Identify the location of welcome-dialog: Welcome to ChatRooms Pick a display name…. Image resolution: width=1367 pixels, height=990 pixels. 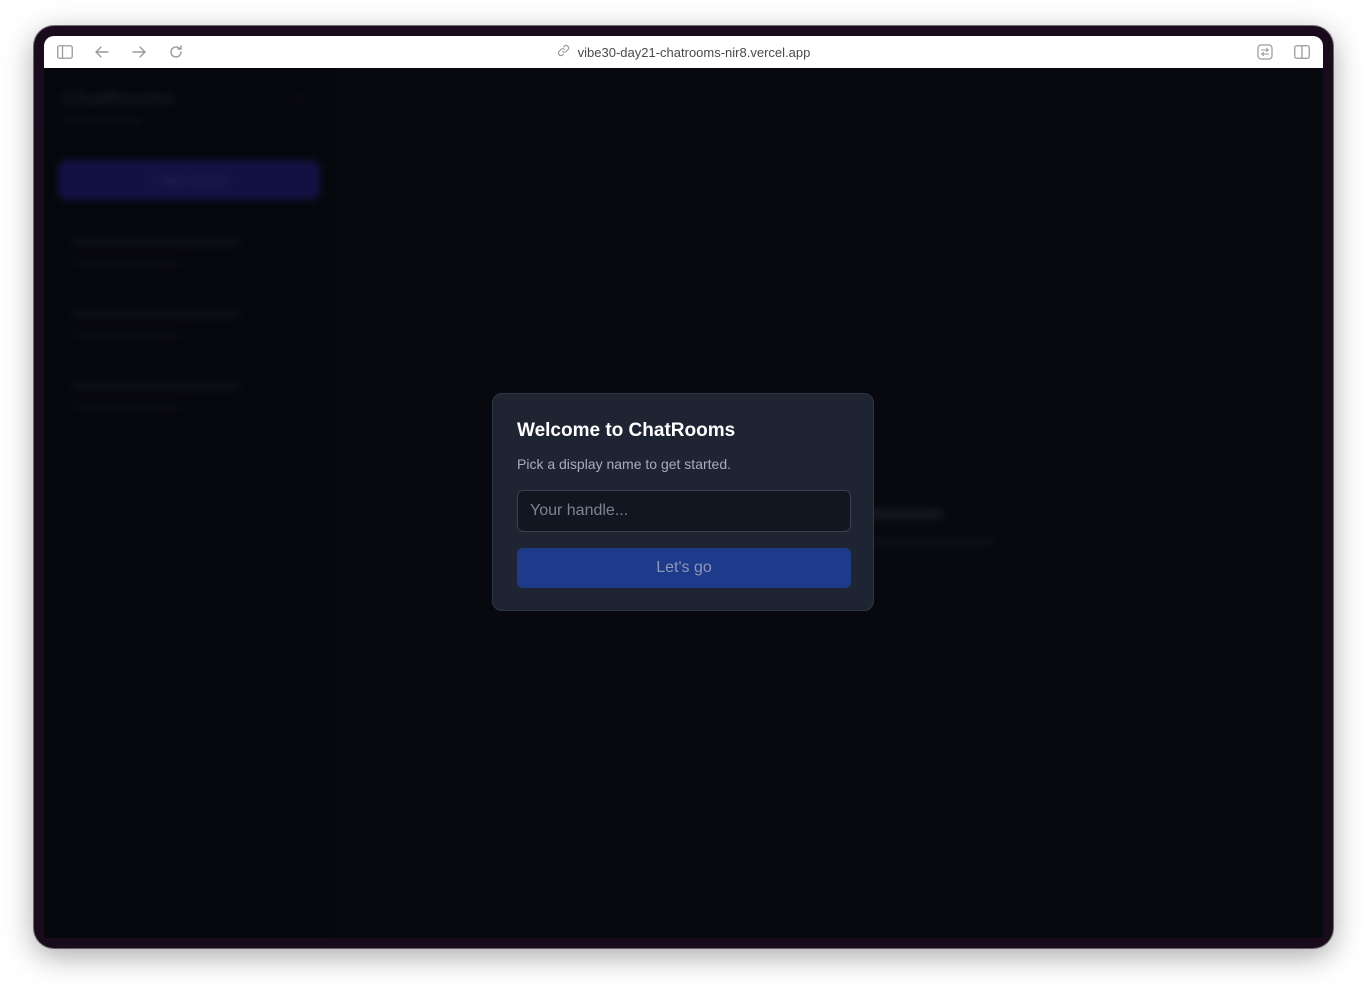
(683, 502).